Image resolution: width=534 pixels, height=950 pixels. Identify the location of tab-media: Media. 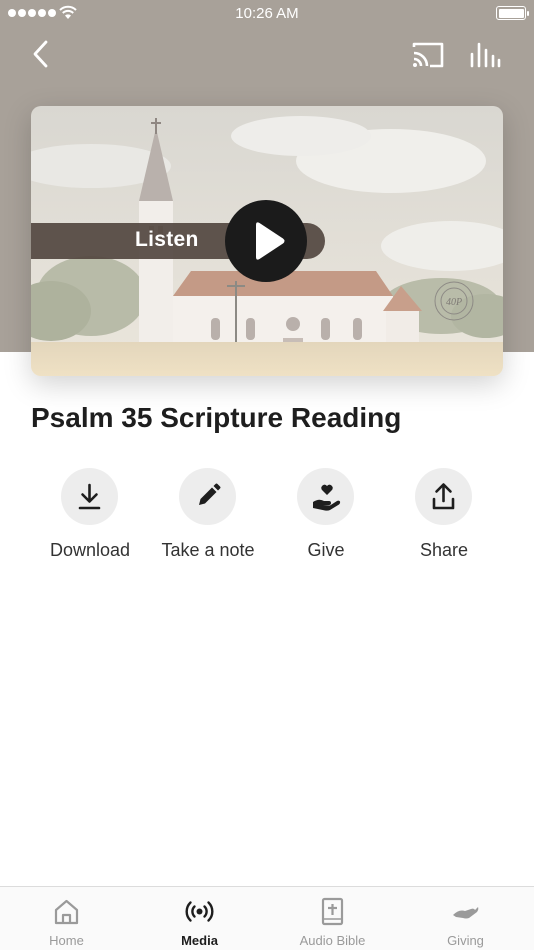
(199, 918).